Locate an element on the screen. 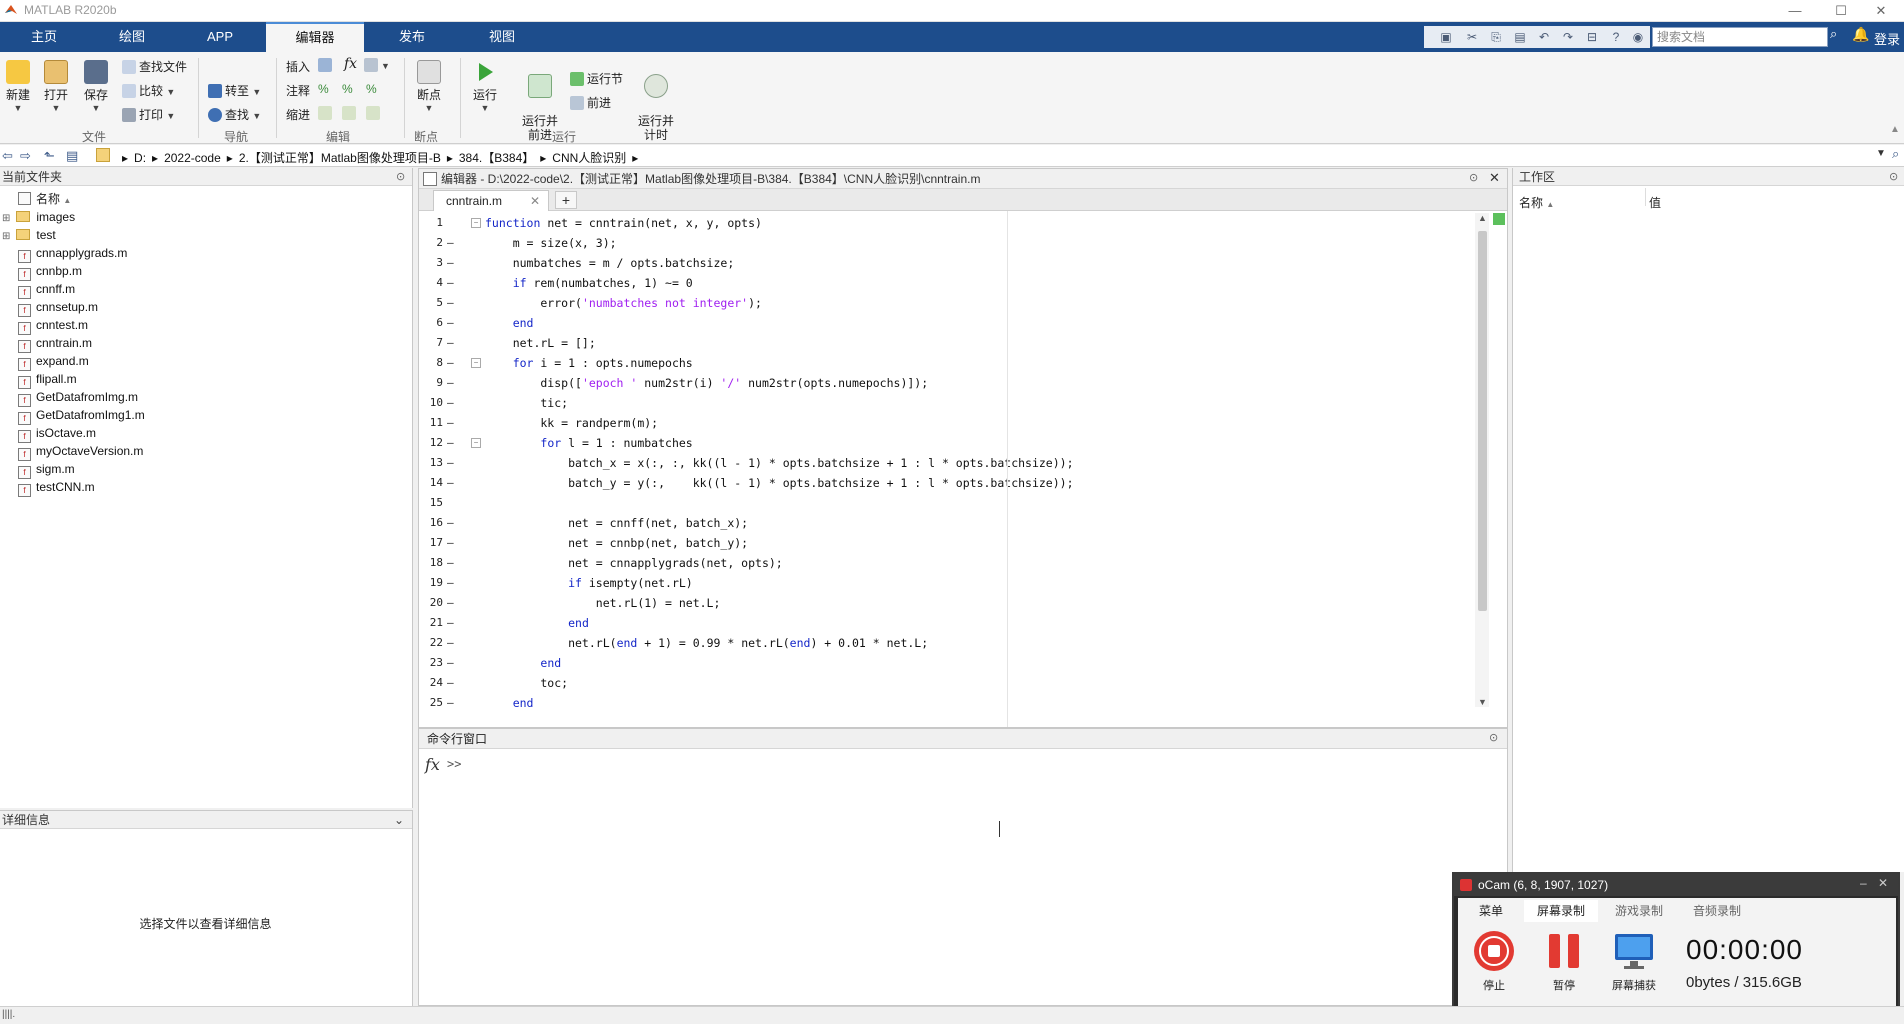  save-button: 保存 ▼ is located at coordinates (96, 86).